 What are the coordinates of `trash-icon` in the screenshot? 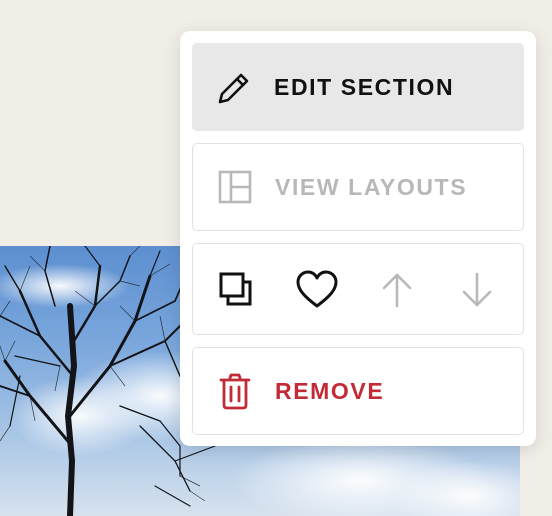 It's located at (235, 391).